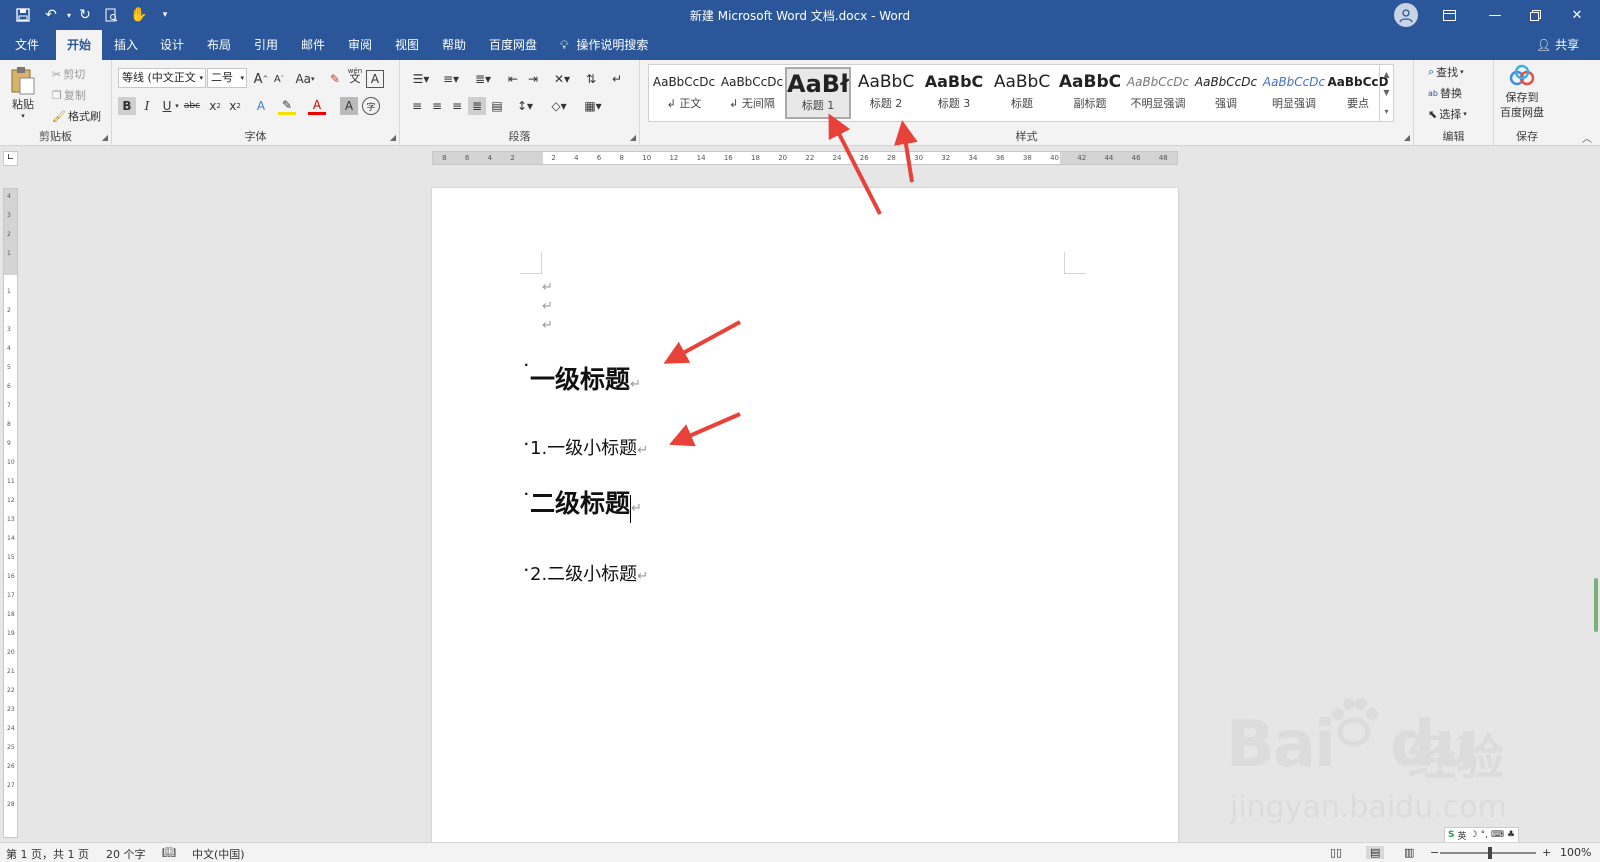 Image resolution: width=1600 pixels, height=862 pixels. I want to click on zoom-in-icon: +, so click(1546, 852).